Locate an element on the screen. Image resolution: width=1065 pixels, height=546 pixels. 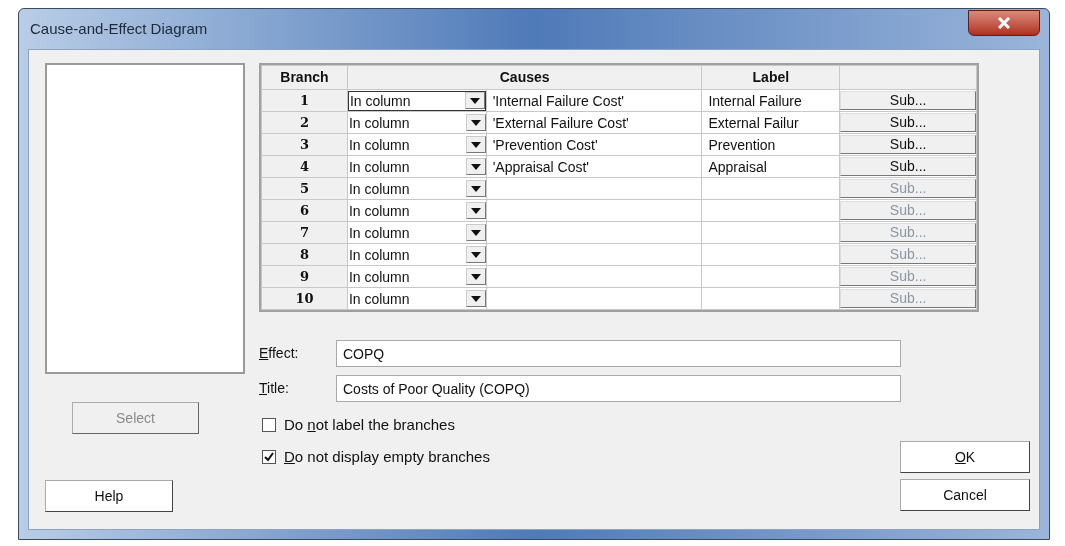
checkbox-label: Do not display empty branches is located at coordinates (387, 456).